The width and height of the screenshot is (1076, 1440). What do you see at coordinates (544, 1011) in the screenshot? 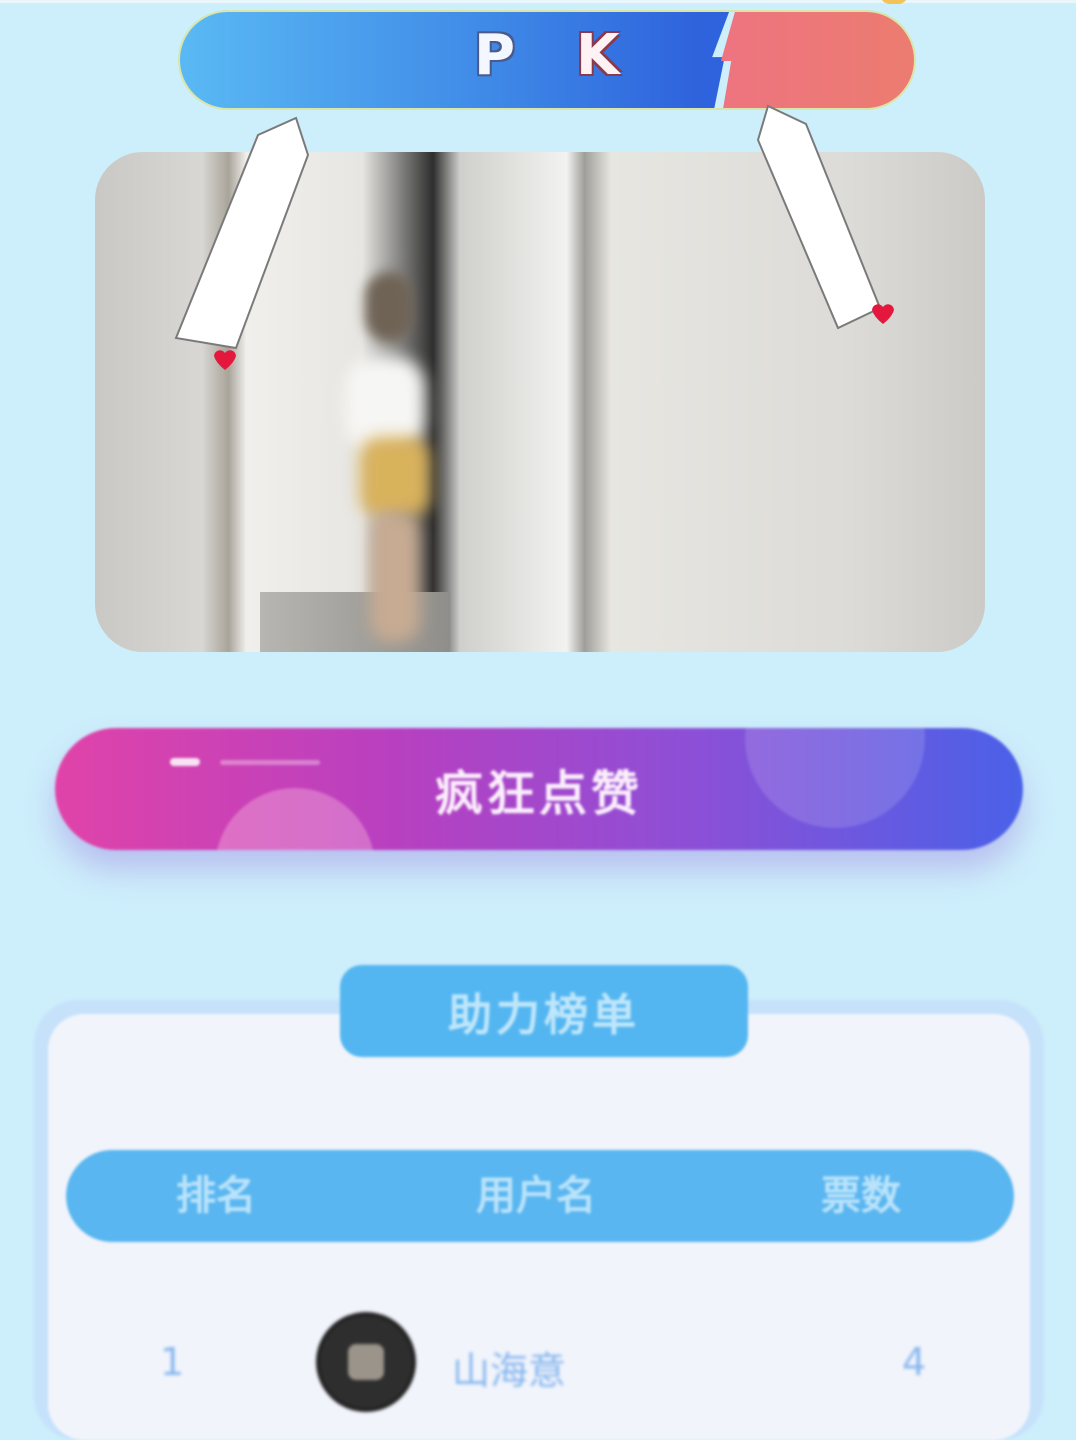
I see `leaderboard-title: 助力榜单` at bounding box center [544, 1011].